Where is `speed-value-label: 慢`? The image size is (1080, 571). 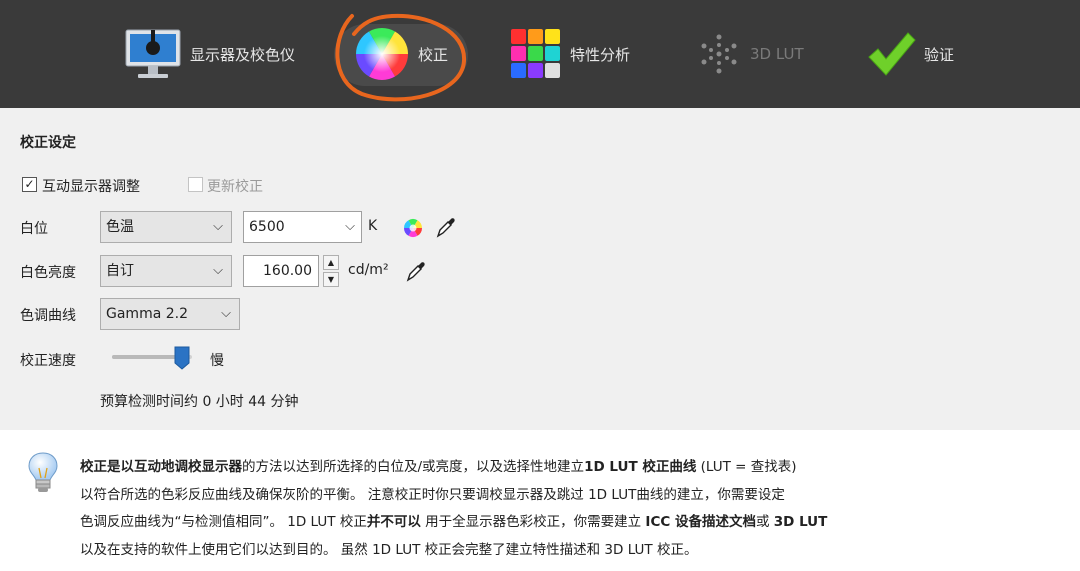 speed-value-label: 慢 is located at coordinates (217, 361).